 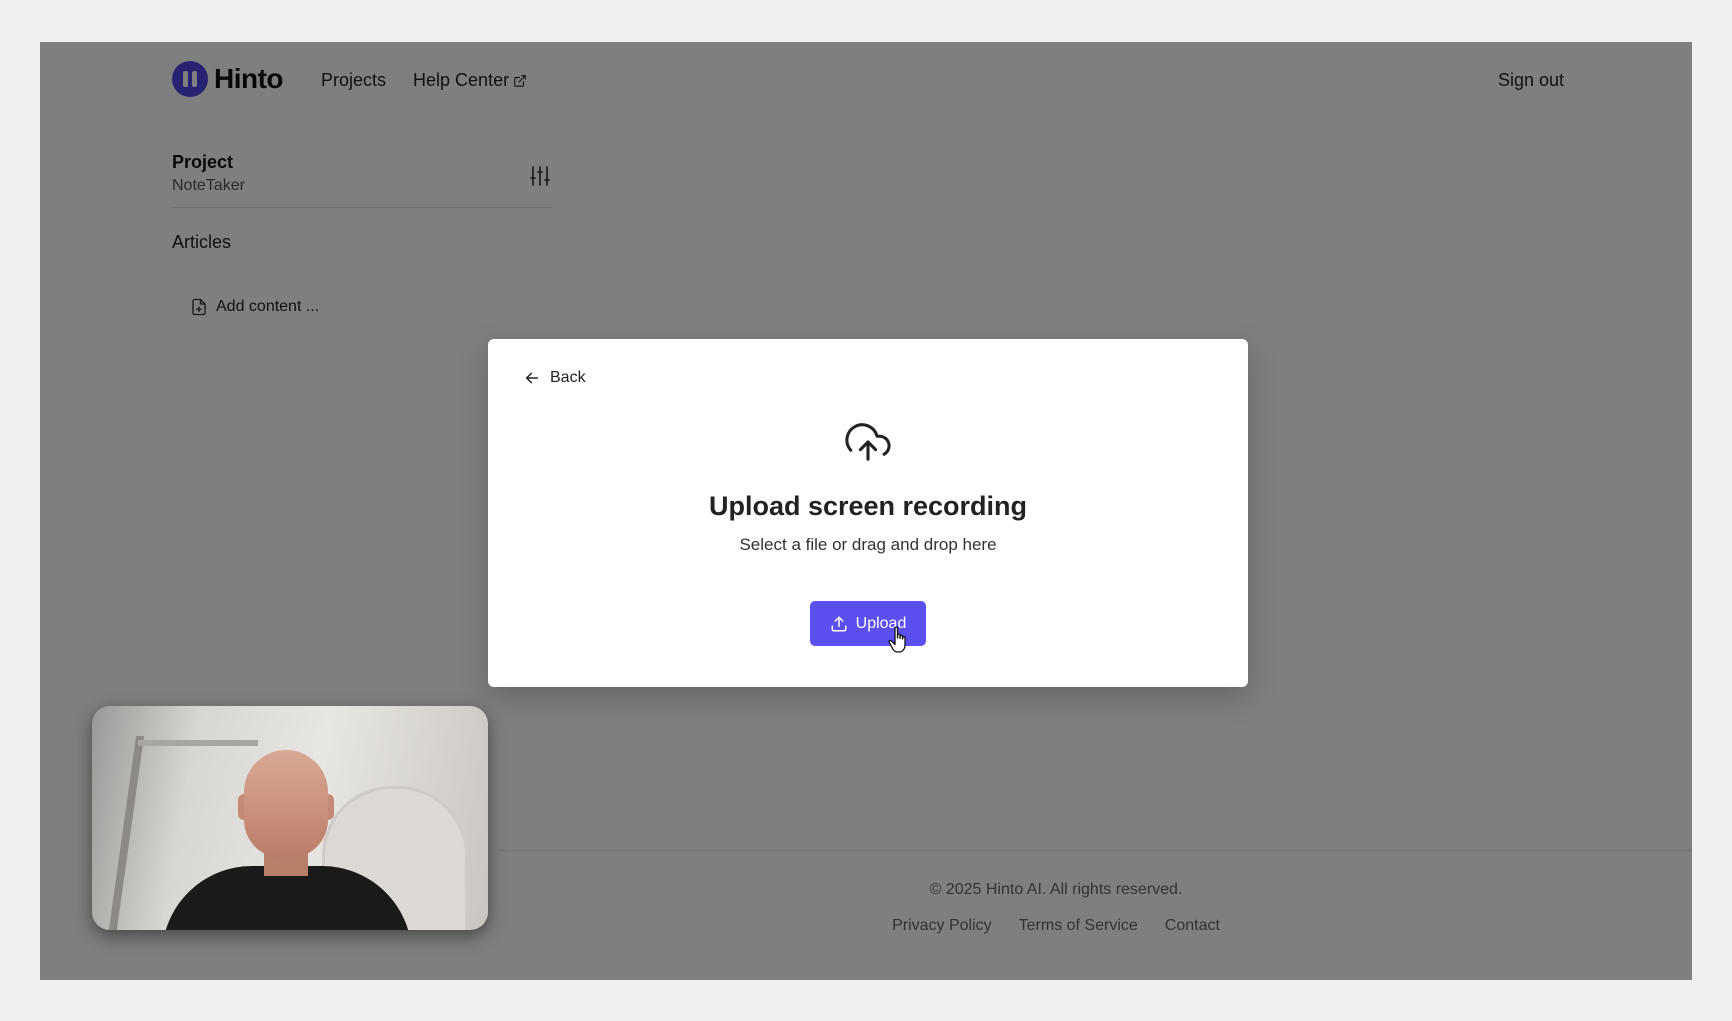 I want to click on upload-icon, so click(x=839, y=623).